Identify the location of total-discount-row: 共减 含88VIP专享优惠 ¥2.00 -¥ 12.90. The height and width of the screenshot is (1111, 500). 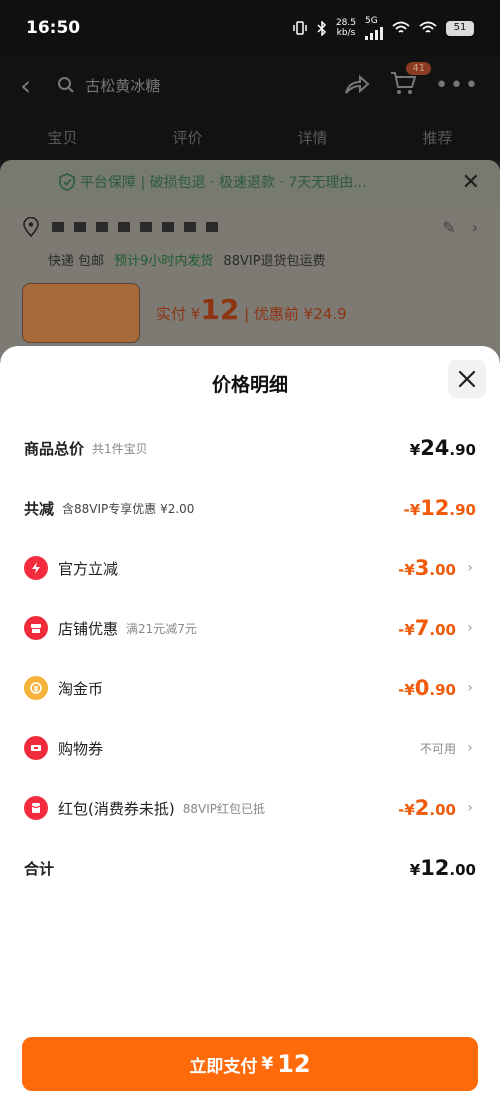
(250, 508).